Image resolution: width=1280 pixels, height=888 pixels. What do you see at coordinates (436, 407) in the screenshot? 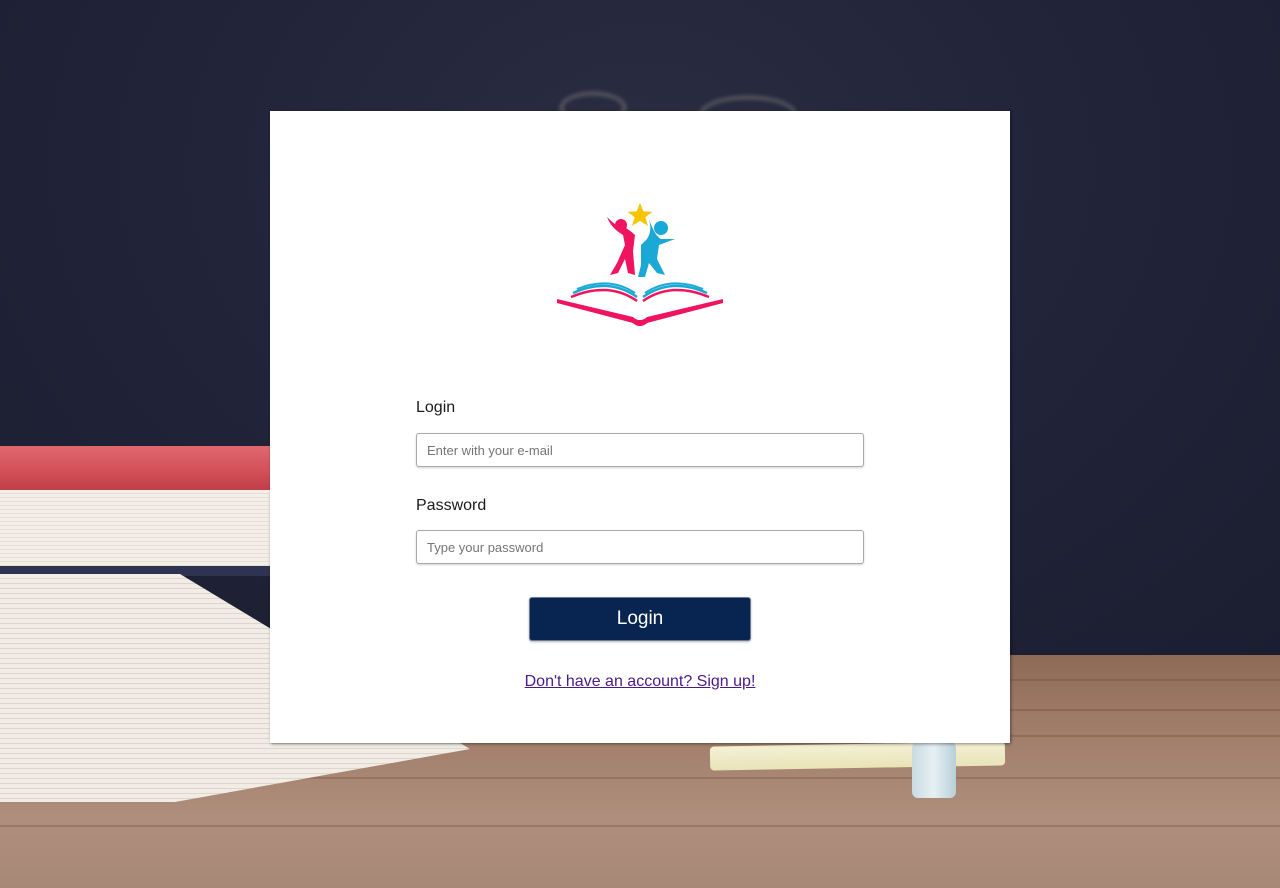
I see `login-label: Login` at bounding box center [436, 407].